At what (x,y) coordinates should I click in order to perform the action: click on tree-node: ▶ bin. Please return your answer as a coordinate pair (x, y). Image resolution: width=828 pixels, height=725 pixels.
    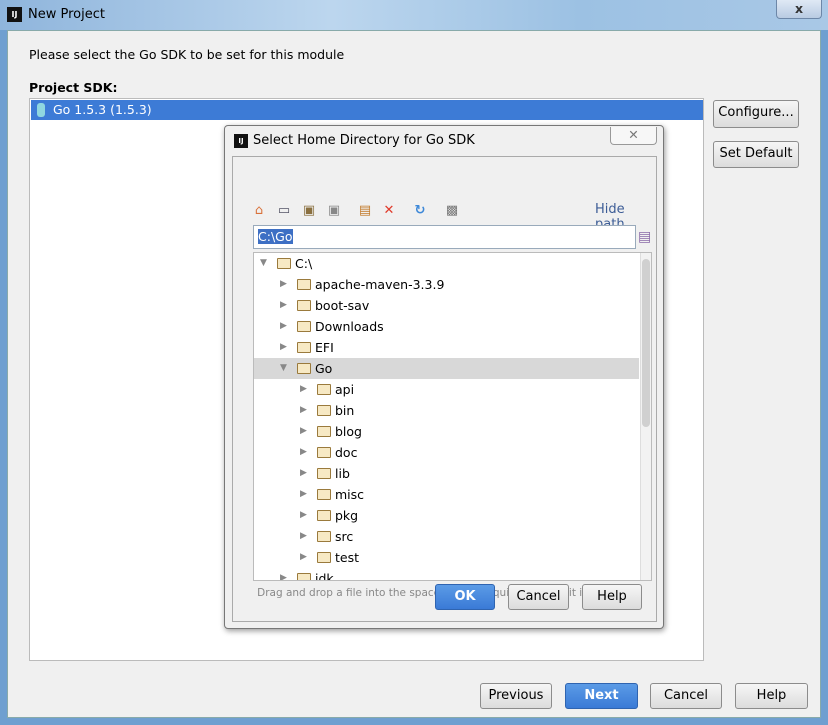
    Looking at the image, I should click on (446, 410).